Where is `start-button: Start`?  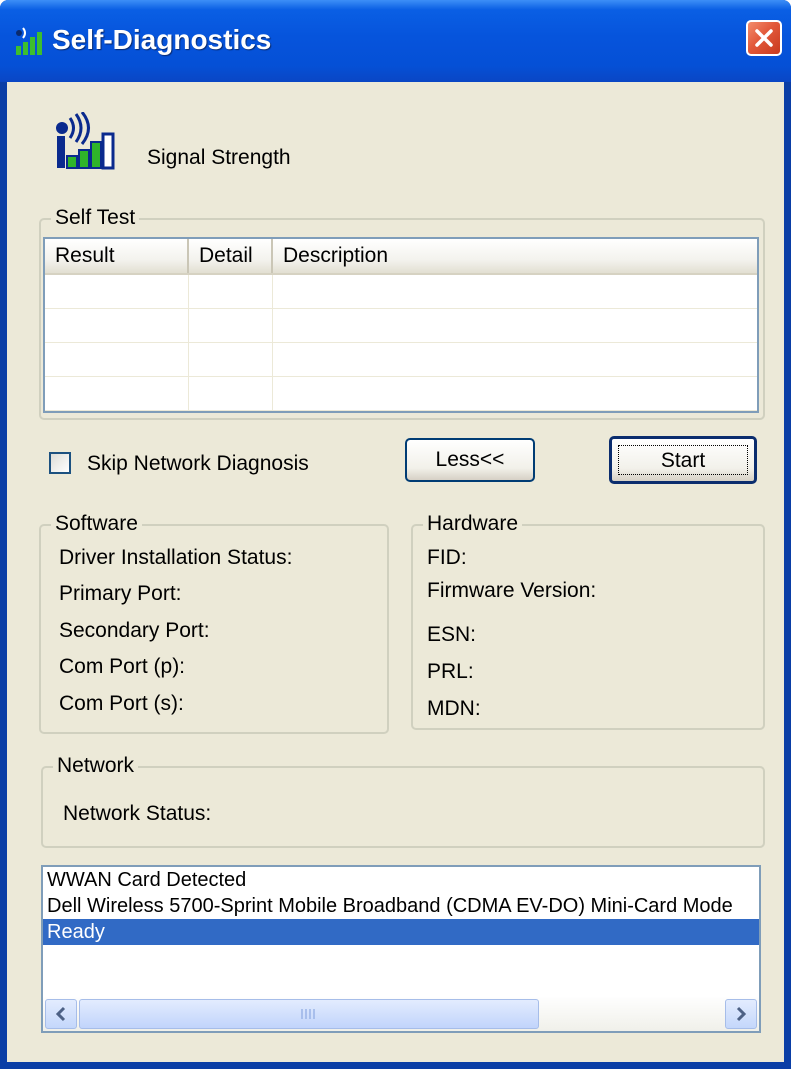
start-button: Start is located at coordinates (683, 460).